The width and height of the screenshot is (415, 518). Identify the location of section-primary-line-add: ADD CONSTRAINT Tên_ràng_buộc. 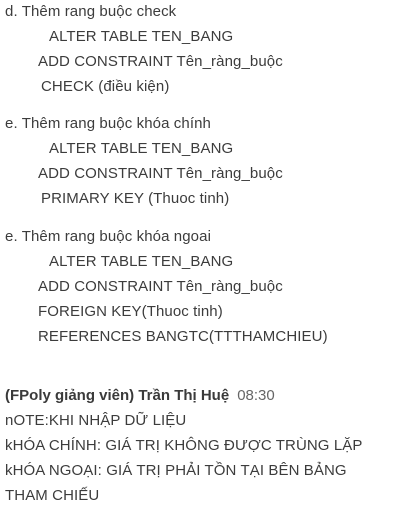
(160, 173).